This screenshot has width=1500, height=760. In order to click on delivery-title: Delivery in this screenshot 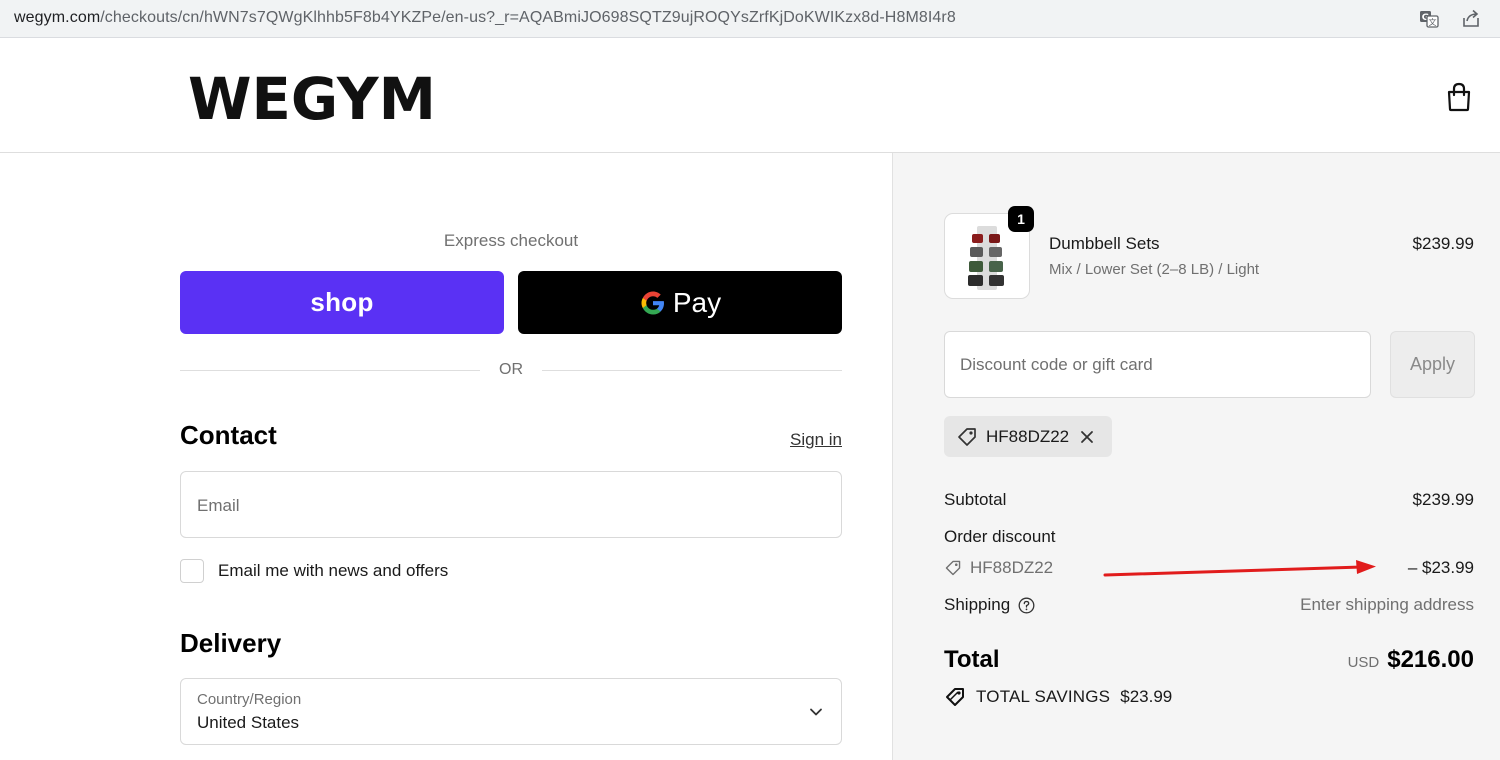, I will do `click(231, 643)`.